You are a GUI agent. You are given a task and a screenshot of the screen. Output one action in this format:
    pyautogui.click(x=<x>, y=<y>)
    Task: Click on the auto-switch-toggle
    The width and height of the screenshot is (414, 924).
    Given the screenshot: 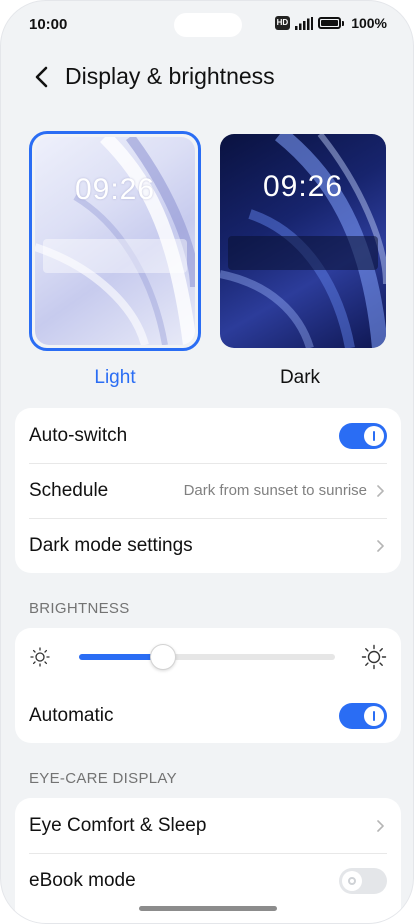 What is the action you would take?
    pyautogui.click(x=363, y=435)
    